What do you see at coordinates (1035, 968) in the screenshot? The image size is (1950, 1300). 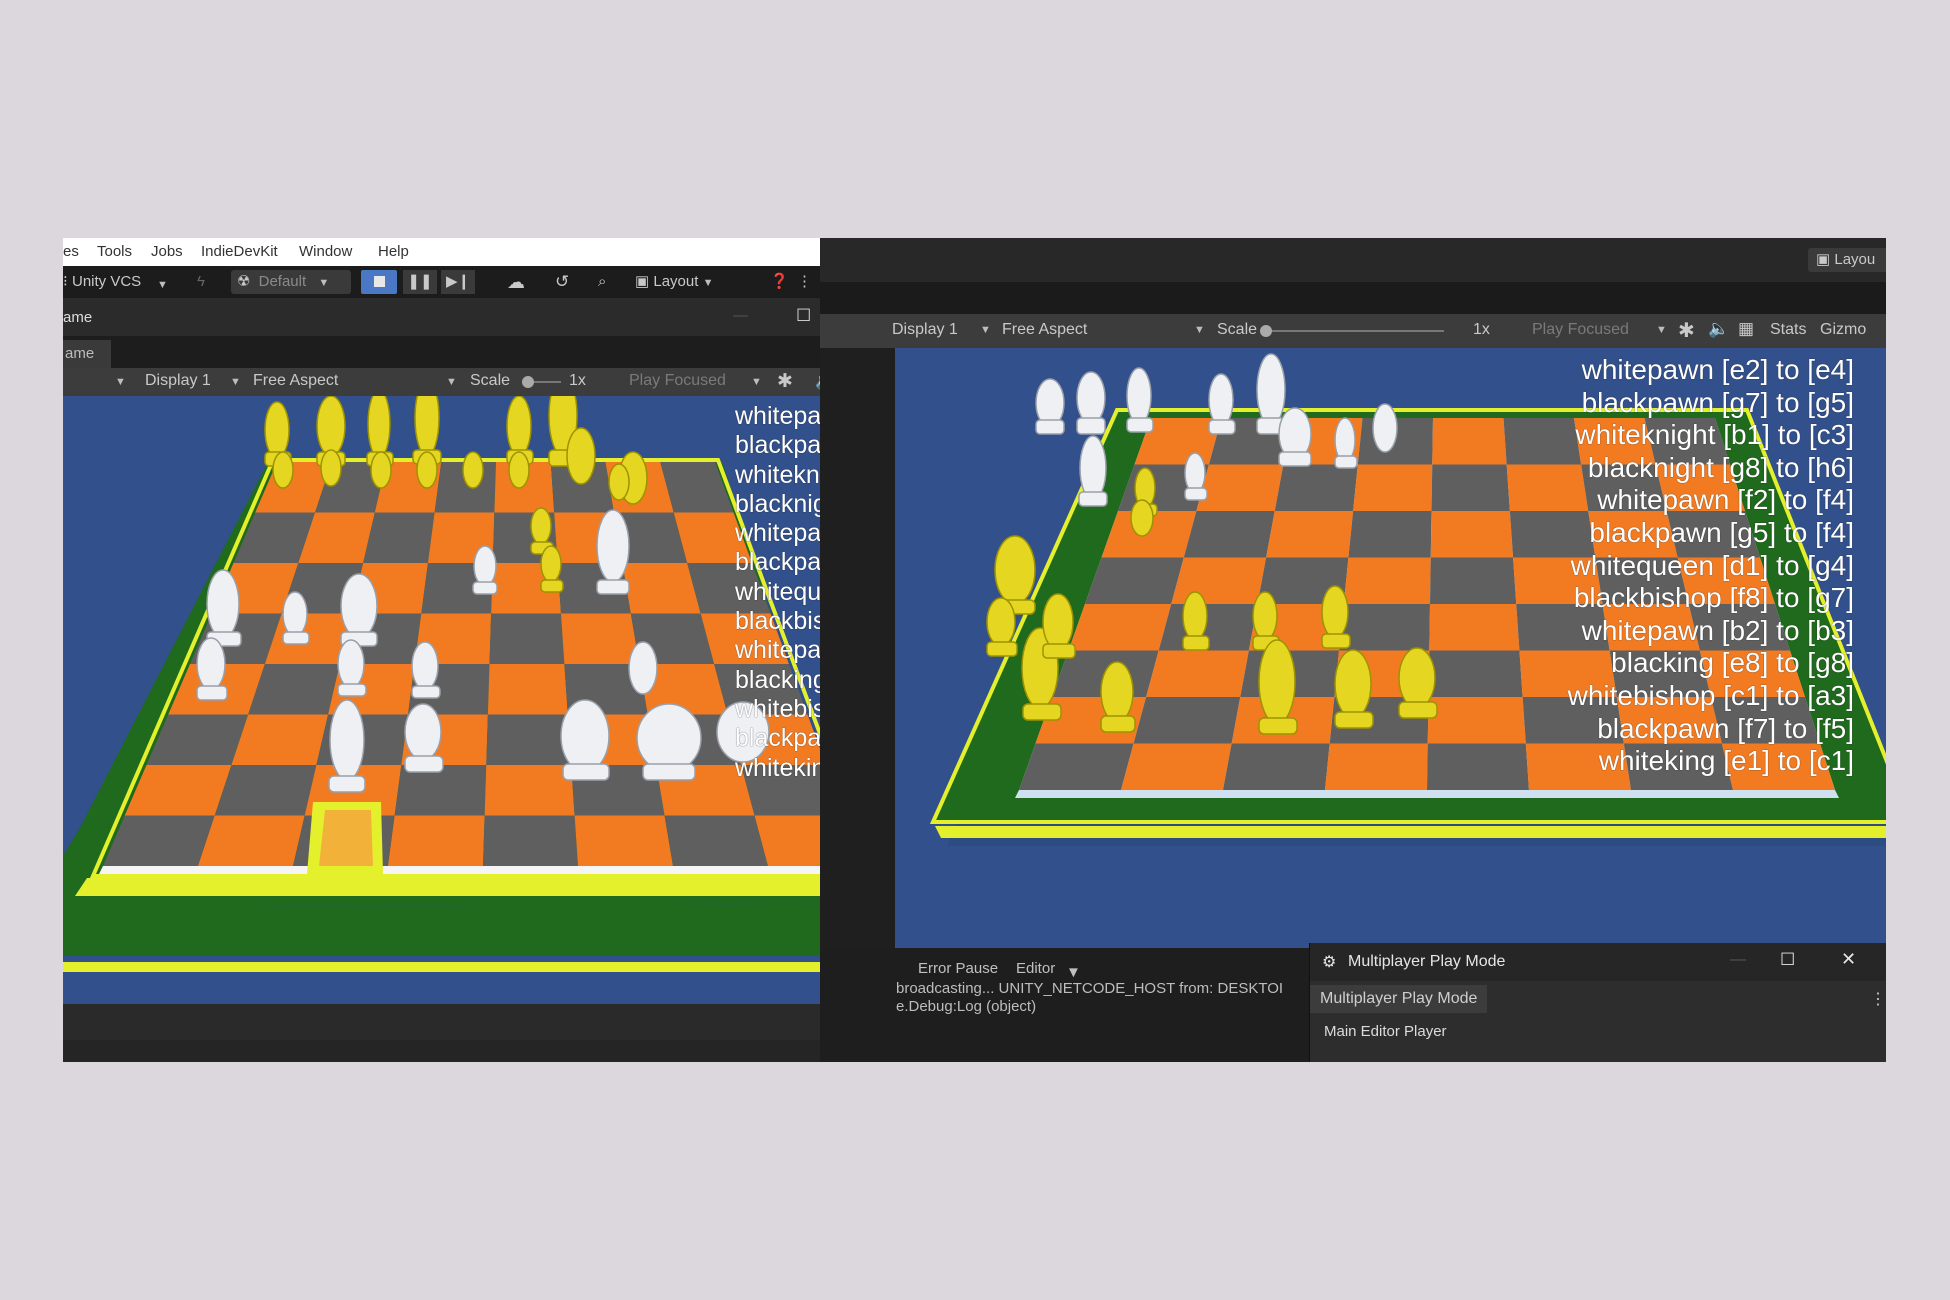 I see `editor-dropdown: Editor` at bounding box center [1035, 968].